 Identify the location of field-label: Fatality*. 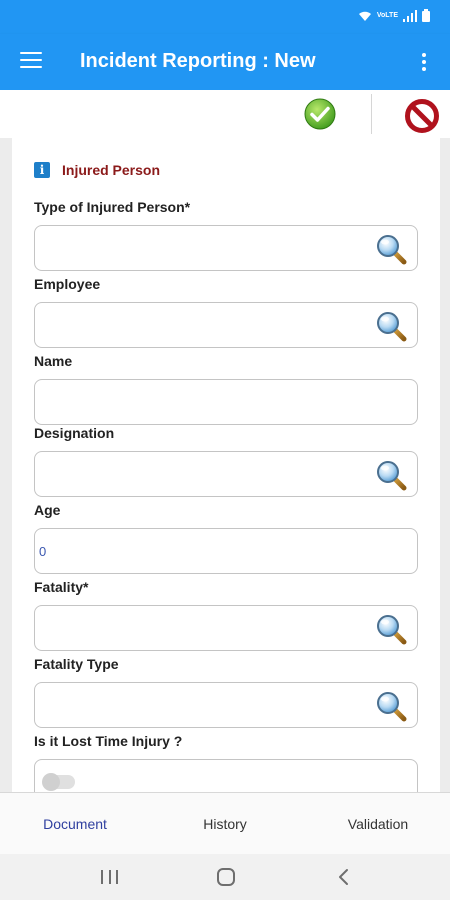
(61, 587).